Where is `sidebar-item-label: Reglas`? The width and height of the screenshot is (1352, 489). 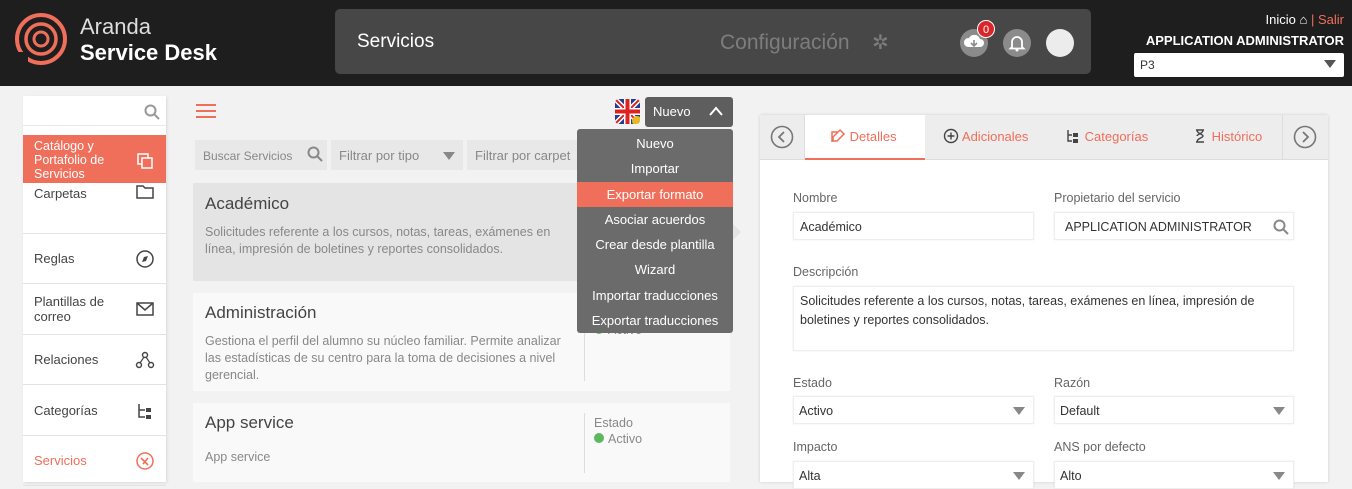 sidebar-item-label: Reglas is located at coordinates (54, 258).